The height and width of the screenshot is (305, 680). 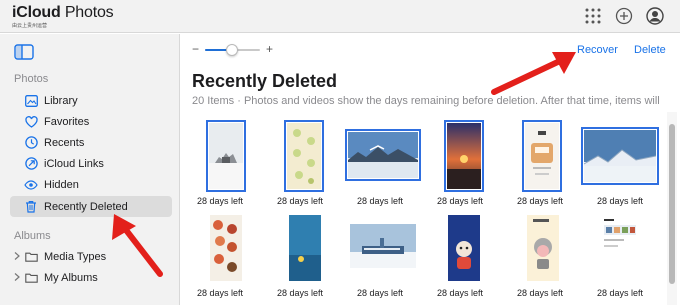 What do you see at coordinates (64, 142) in the screenshot?
I see `sidebar-item-label: Recents` at bounding box center [64, 142].